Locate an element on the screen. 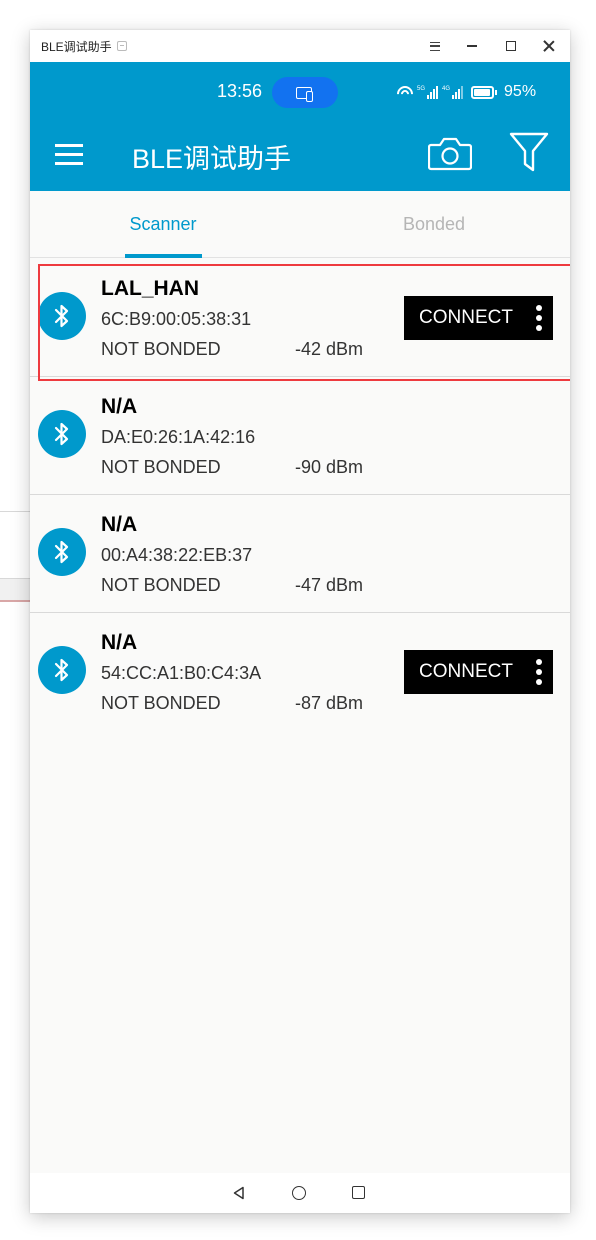  device-rssi: -87 dBm is located at coordinates (329, 703).